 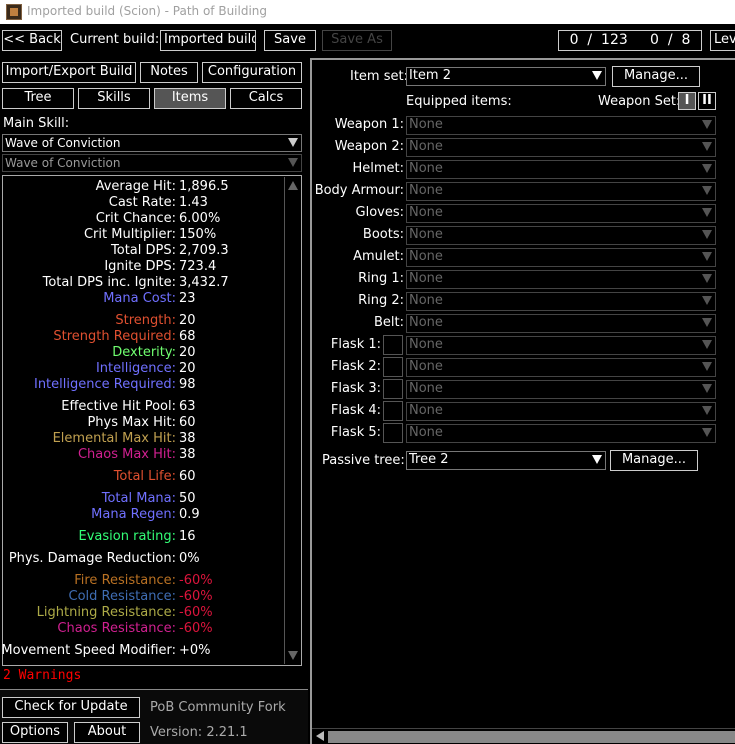 What do you see at coordinates (218, 707) in the screenshot?
I see `fork-label: PoB Community Fork` at bounding box center [218, 707].